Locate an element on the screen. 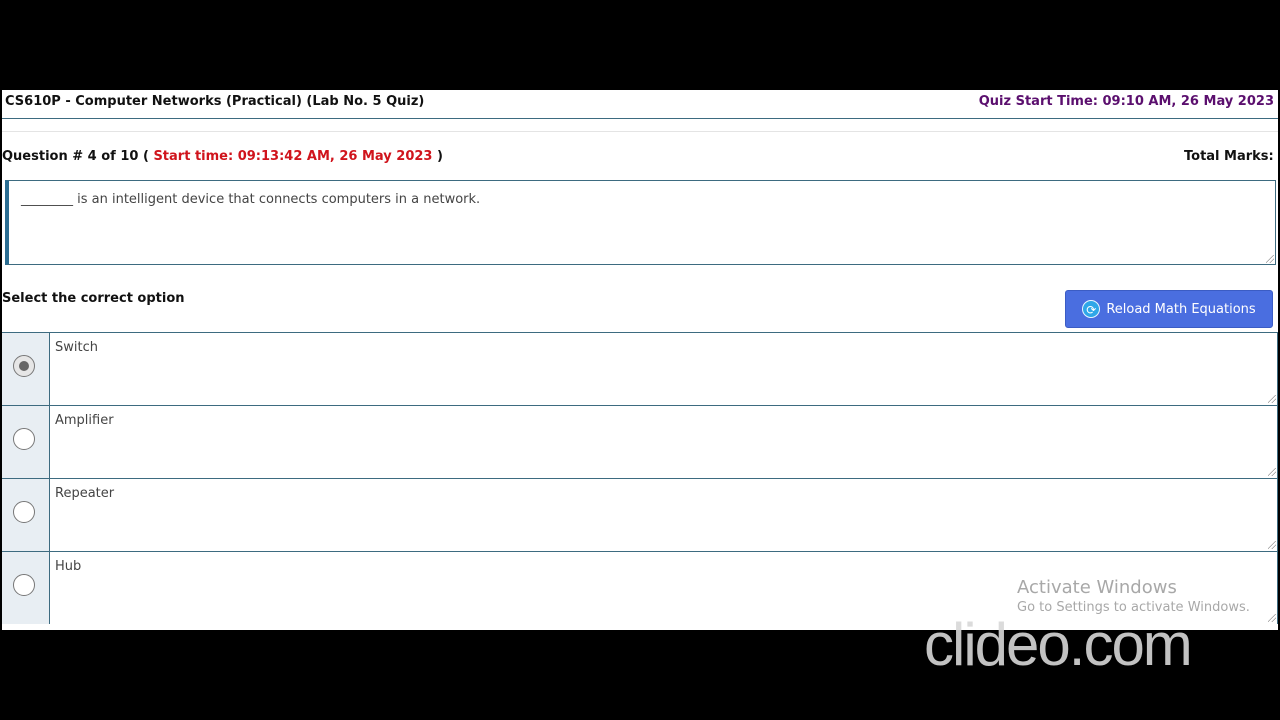 The image size is (1280, 720). reload-math-equations-button: ⟳ Reload Math Equations is located at coordinates (1169, 309).